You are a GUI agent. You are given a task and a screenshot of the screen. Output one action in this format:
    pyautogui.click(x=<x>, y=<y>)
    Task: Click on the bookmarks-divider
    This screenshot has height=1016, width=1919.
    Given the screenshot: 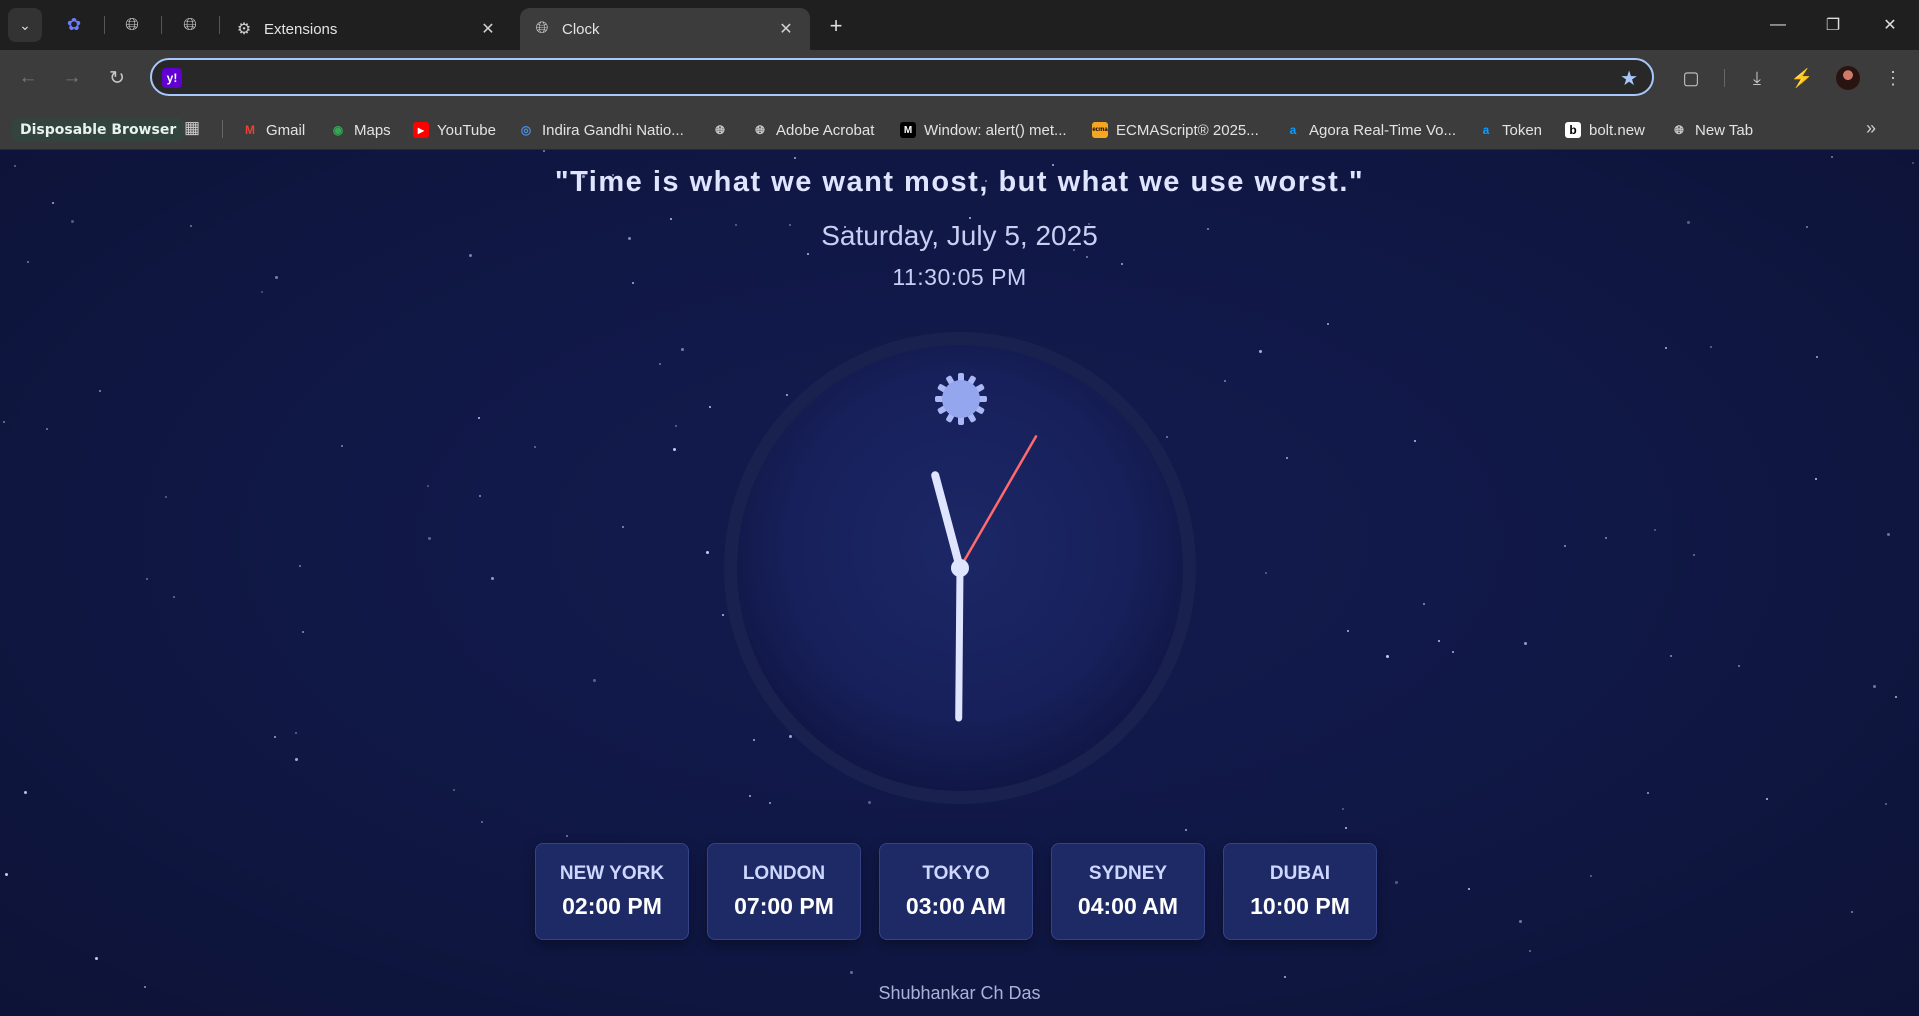 What is the action you would take?
    pyautogui.click(x=222, y=129)
    